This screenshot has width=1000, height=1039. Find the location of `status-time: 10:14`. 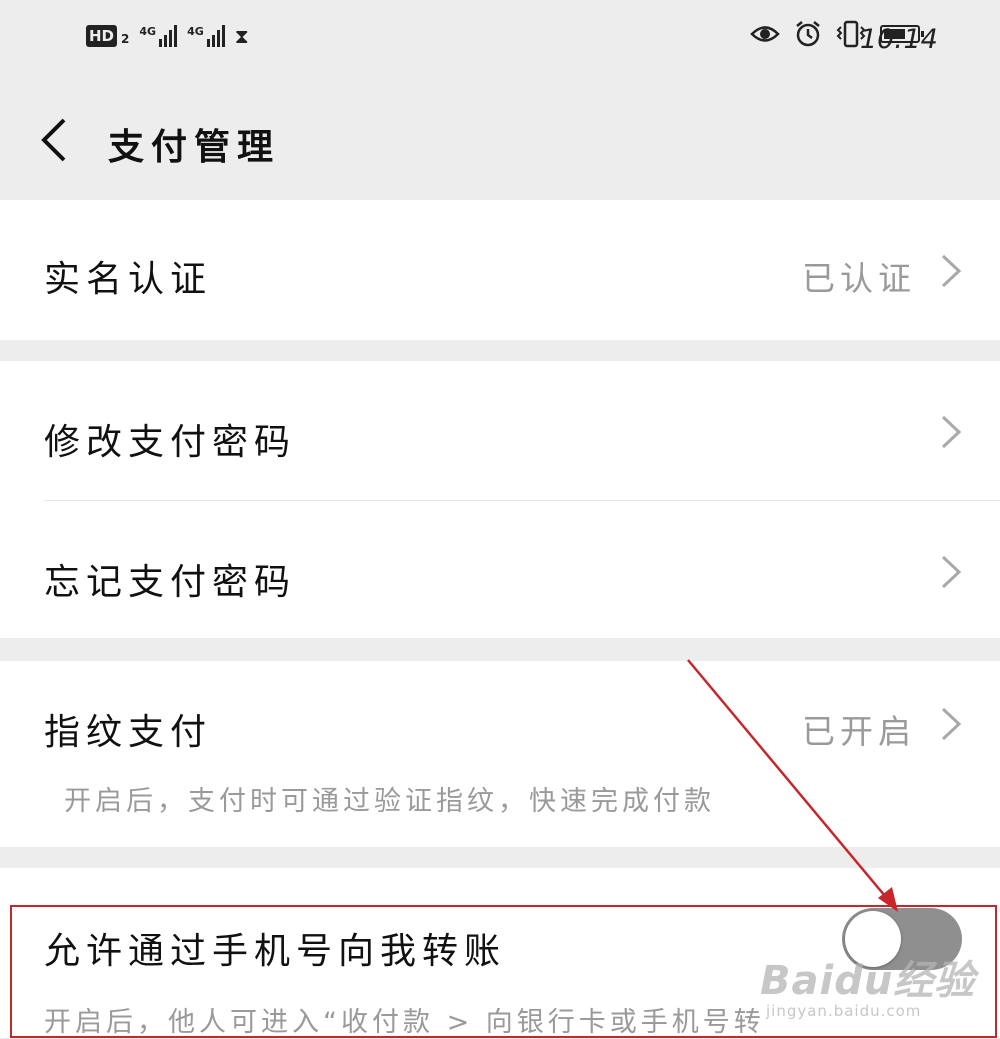

status-time: 10:14 is located at coordinates (899, 39).